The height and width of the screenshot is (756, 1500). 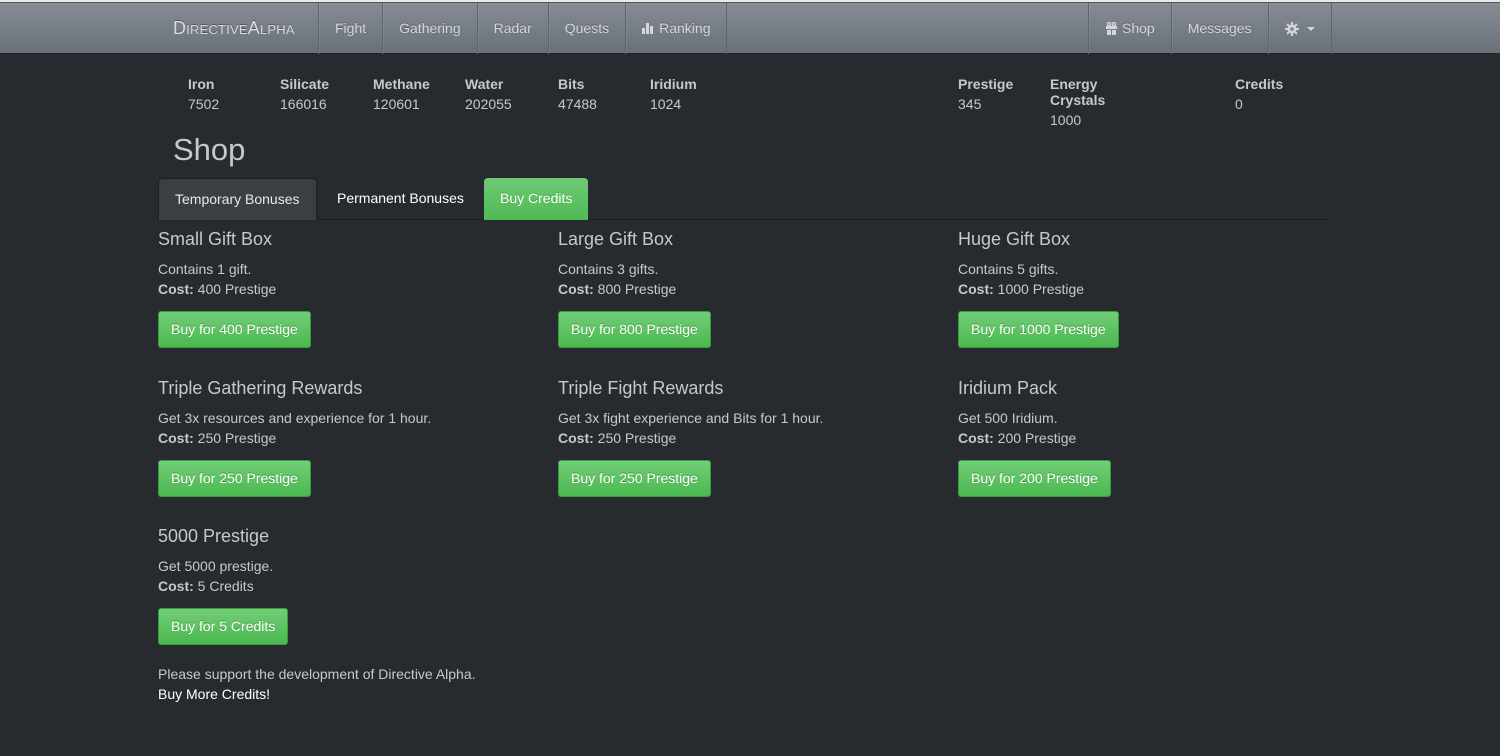 What do you see at coordinates (201, 84) in the screenshot?
I see `stat-label: Iron` at bounding box center [201, 84].